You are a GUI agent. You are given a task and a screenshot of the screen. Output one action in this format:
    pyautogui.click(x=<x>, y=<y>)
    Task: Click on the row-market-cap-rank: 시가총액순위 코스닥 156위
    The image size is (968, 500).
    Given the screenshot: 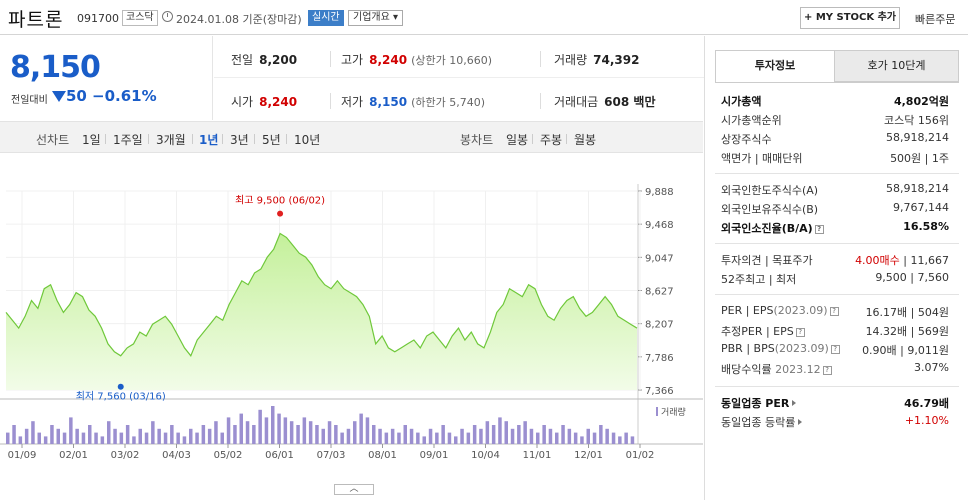 What is the action you would take?
    pyautogui.click(x=835, y=121)
    